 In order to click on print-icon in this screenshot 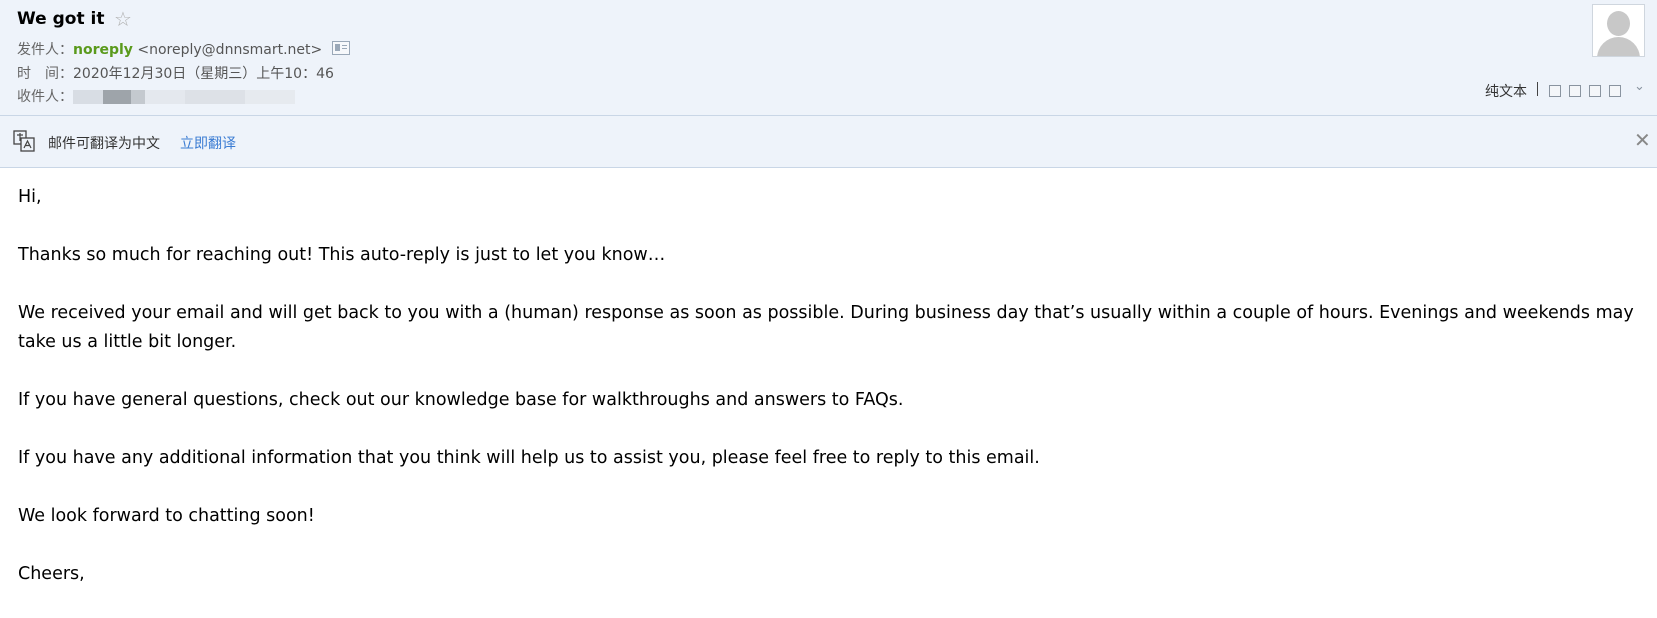, I will do `click(1615, 91)`.